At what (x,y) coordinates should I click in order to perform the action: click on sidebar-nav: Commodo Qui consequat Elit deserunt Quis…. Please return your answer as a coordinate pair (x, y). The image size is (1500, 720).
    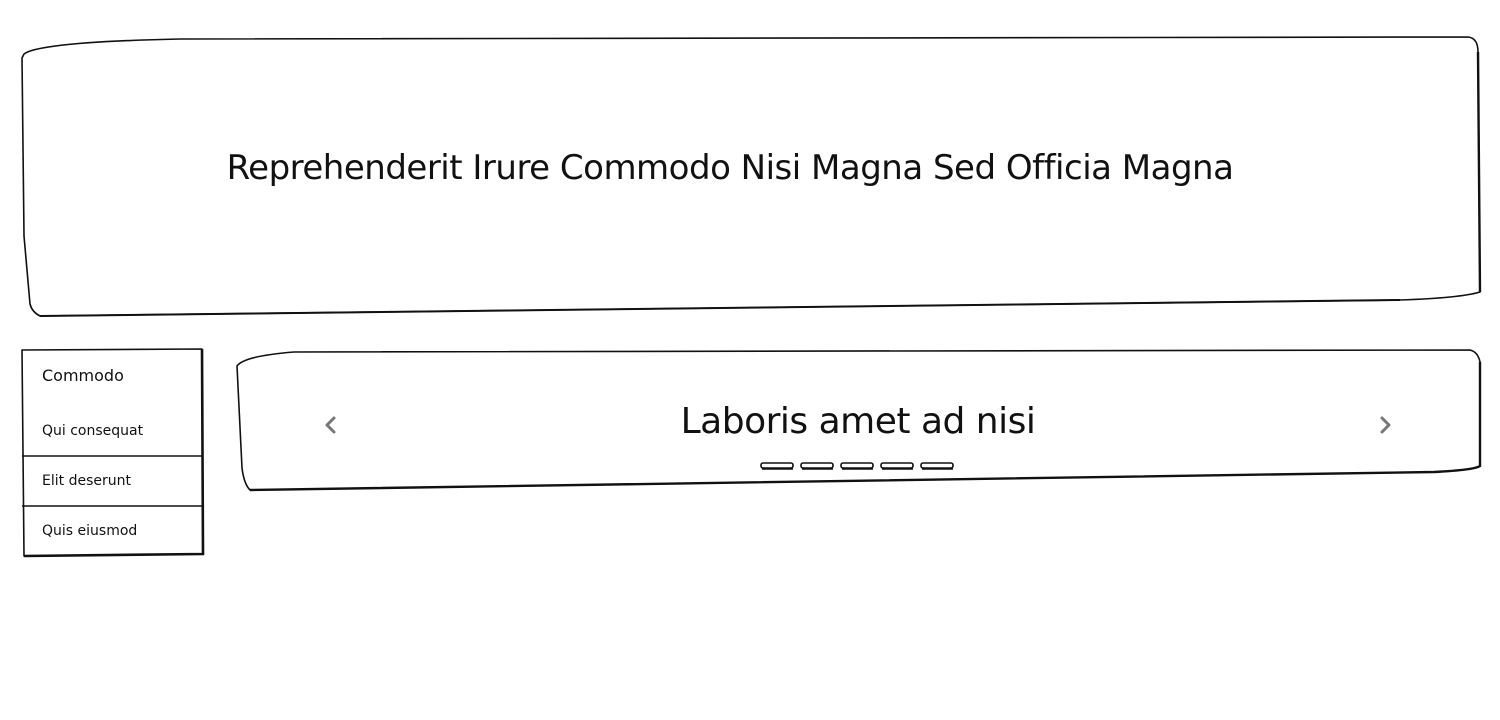
    Looking at the image, I should click on (112, 453).